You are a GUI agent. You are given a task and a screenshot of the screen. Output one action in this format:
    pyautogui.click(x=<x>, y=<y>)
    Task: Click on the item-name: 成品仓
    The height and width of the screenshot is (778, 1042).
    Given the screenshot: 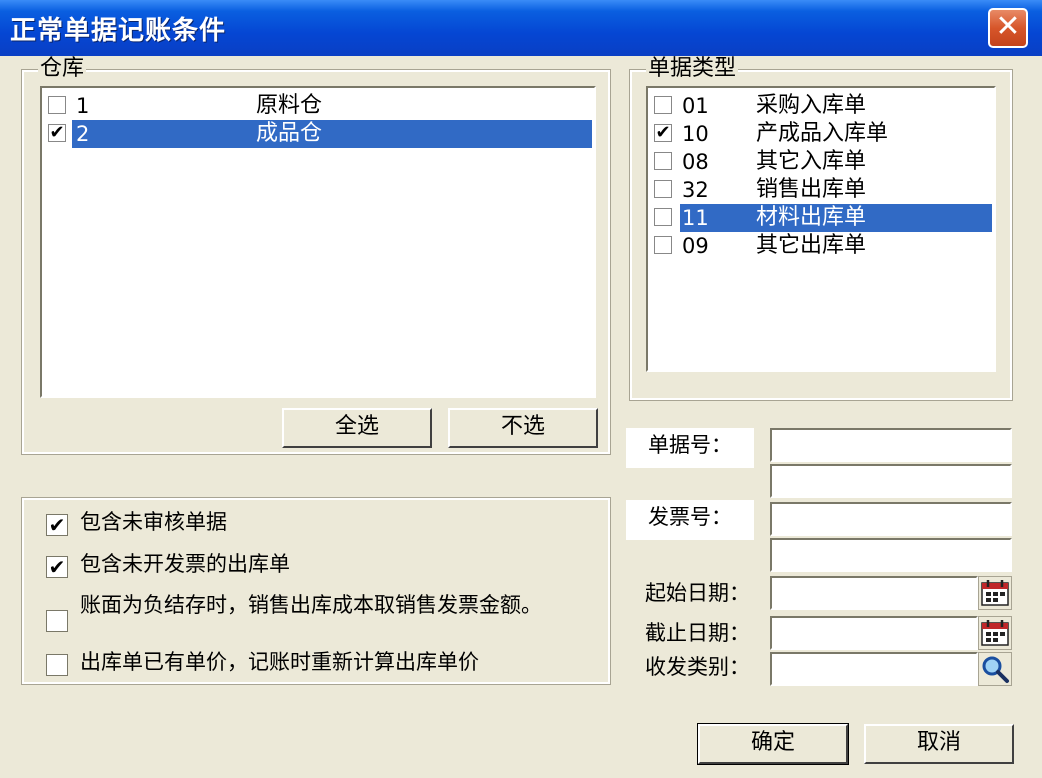 What is the action you would take?
    pyautogui.click(x=289, y=133)
    